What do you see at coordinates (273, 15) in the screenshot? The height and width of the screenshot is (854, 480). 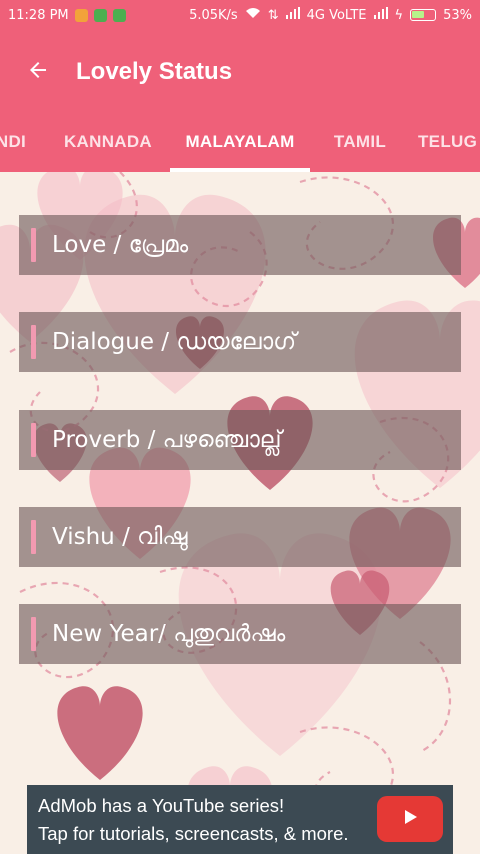 I see `data-transfer-icon: ⇅` at bounding box center [273, 15].